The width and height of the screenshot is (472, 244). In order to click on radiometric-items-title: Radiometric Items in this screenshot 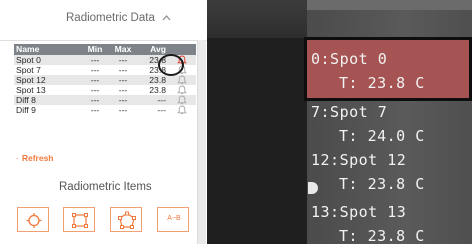, I will do `click(105, 187)`.